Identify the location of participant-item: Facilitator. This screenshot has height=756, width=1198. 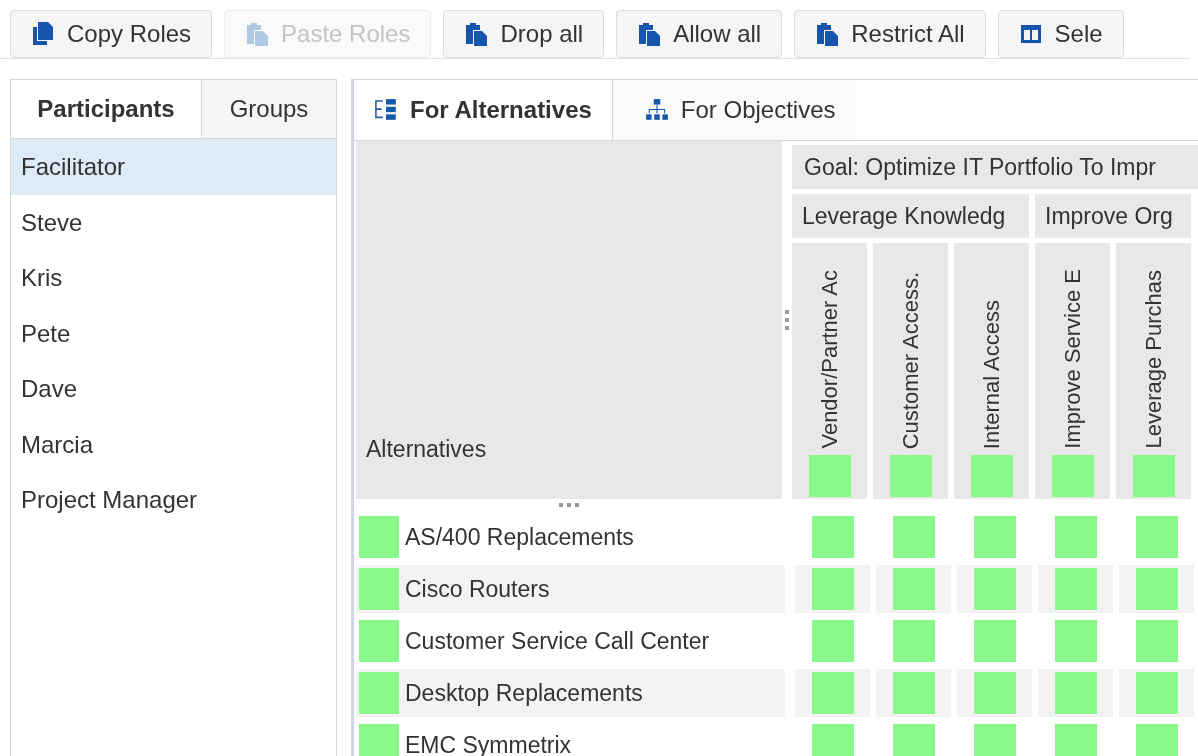
(173, 167).